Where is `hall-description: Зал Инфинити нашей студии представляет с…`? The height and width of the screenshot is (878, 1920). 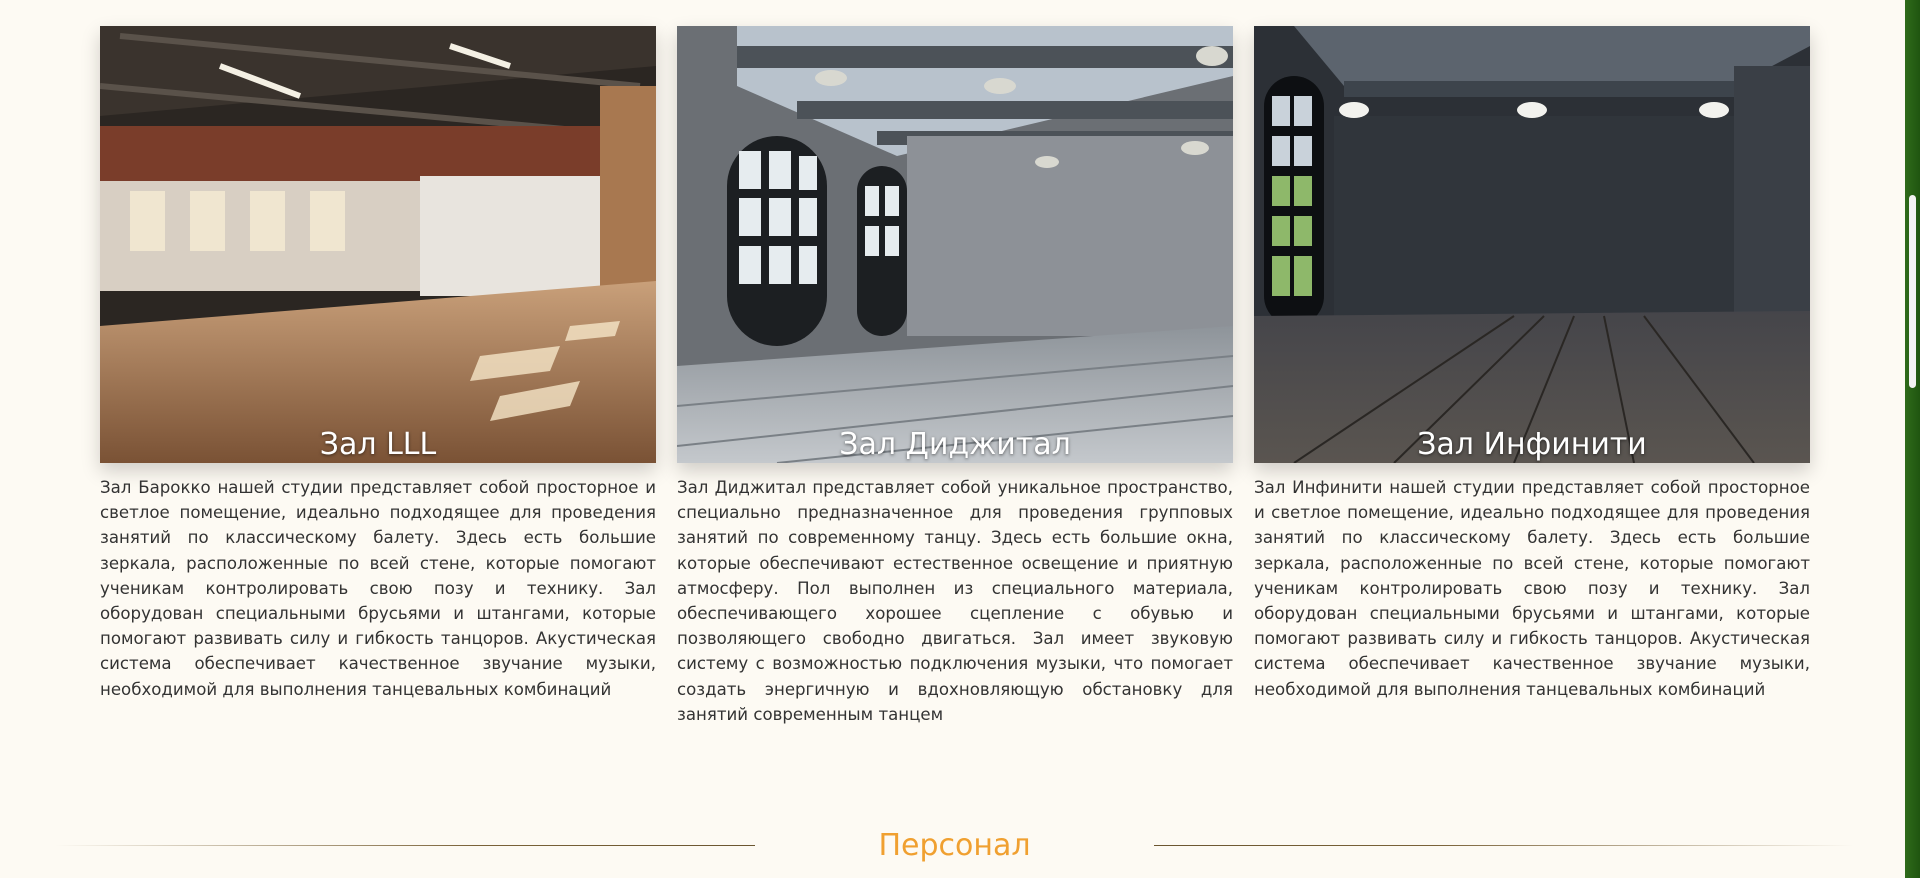
hall-description: Зал Инфинити нашей студии представляет с… is located at coordinates (1532, 588).